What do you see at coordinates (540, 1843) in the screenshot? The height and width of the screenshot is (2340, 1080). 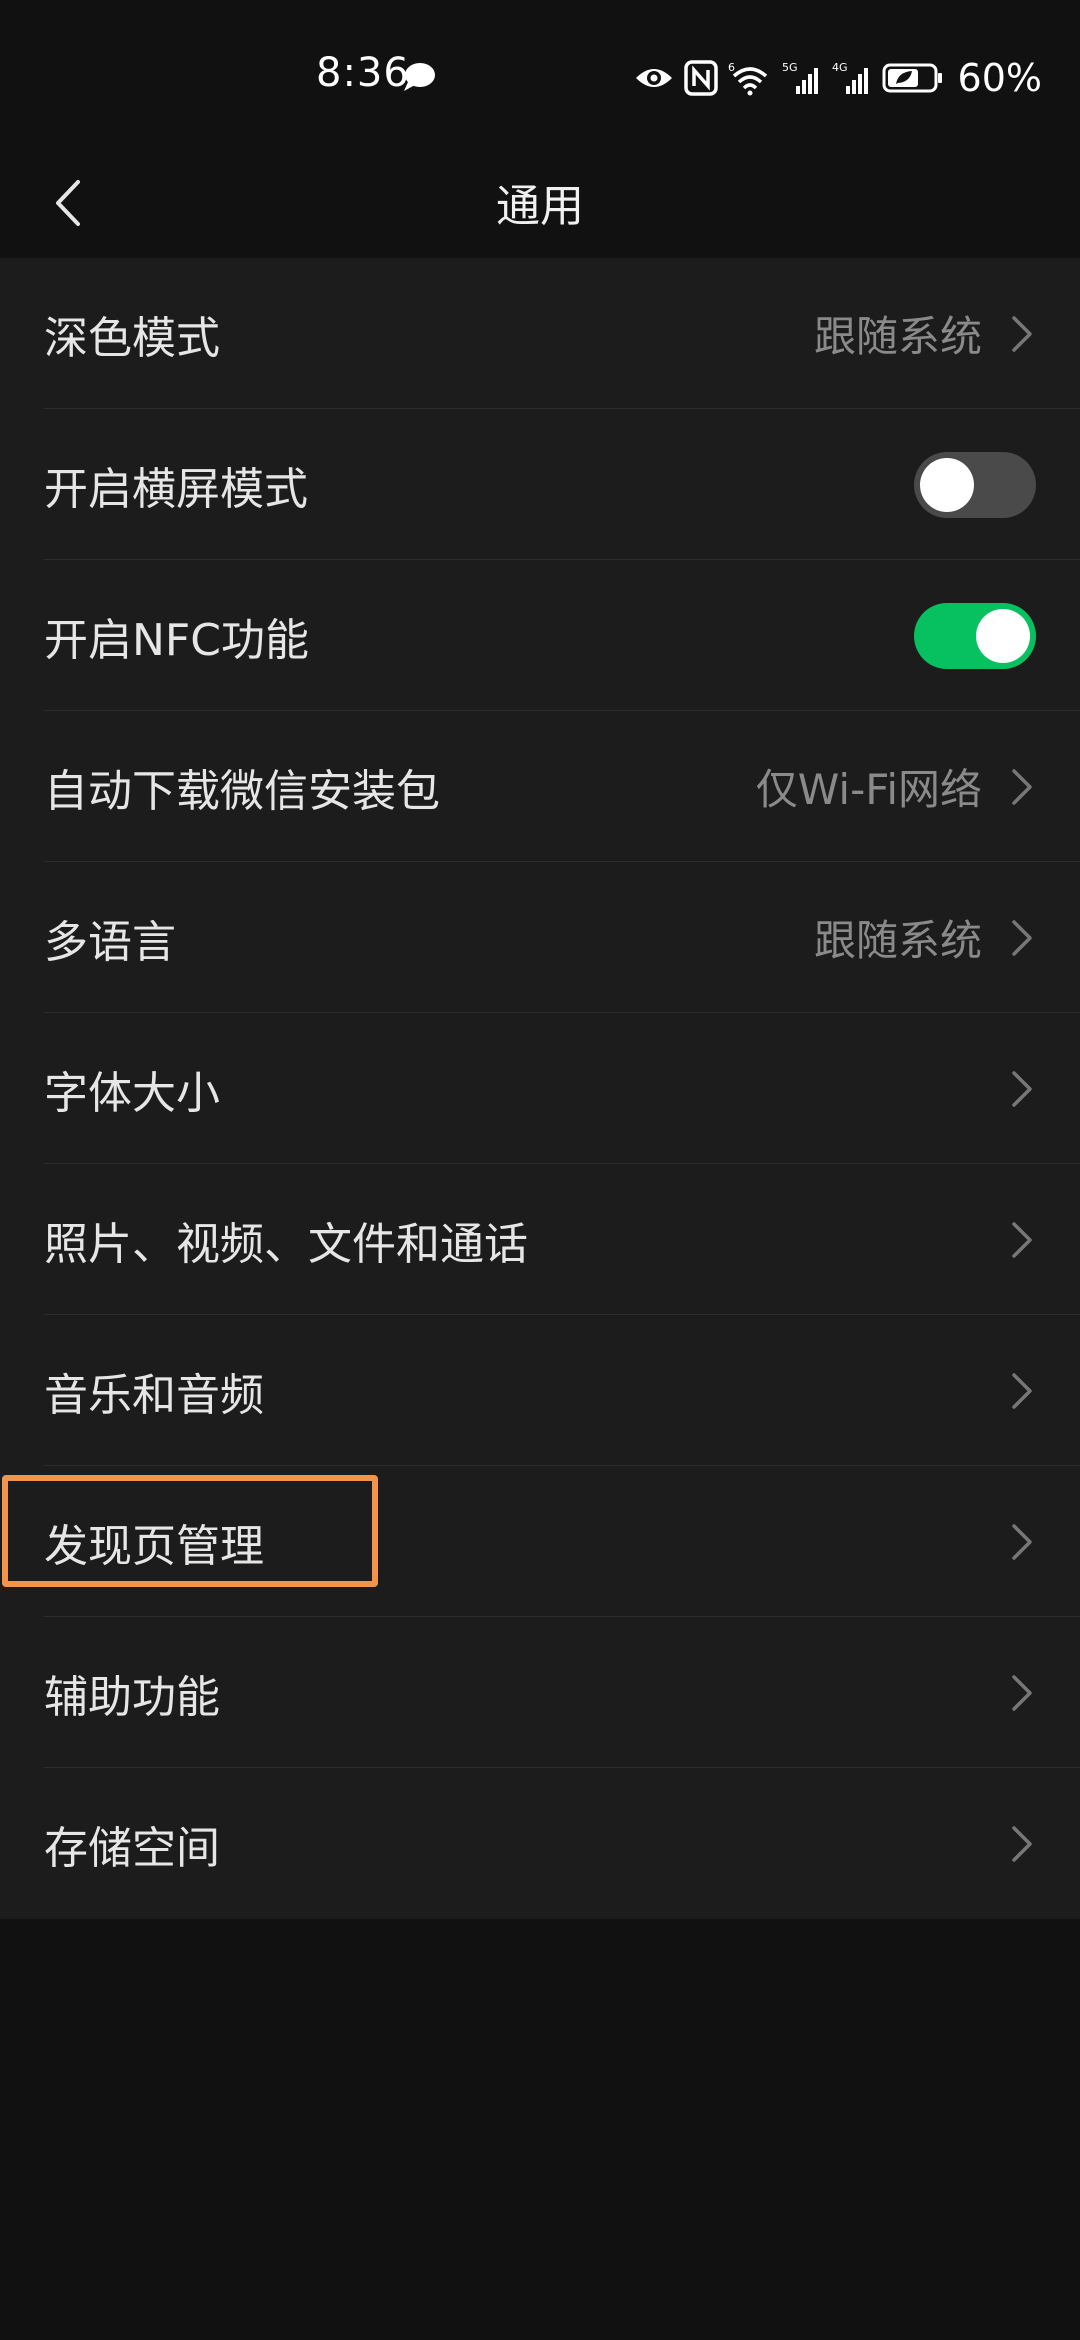 I see `settings-row-storage: 存储空间` at bounding box center [540, 1843].